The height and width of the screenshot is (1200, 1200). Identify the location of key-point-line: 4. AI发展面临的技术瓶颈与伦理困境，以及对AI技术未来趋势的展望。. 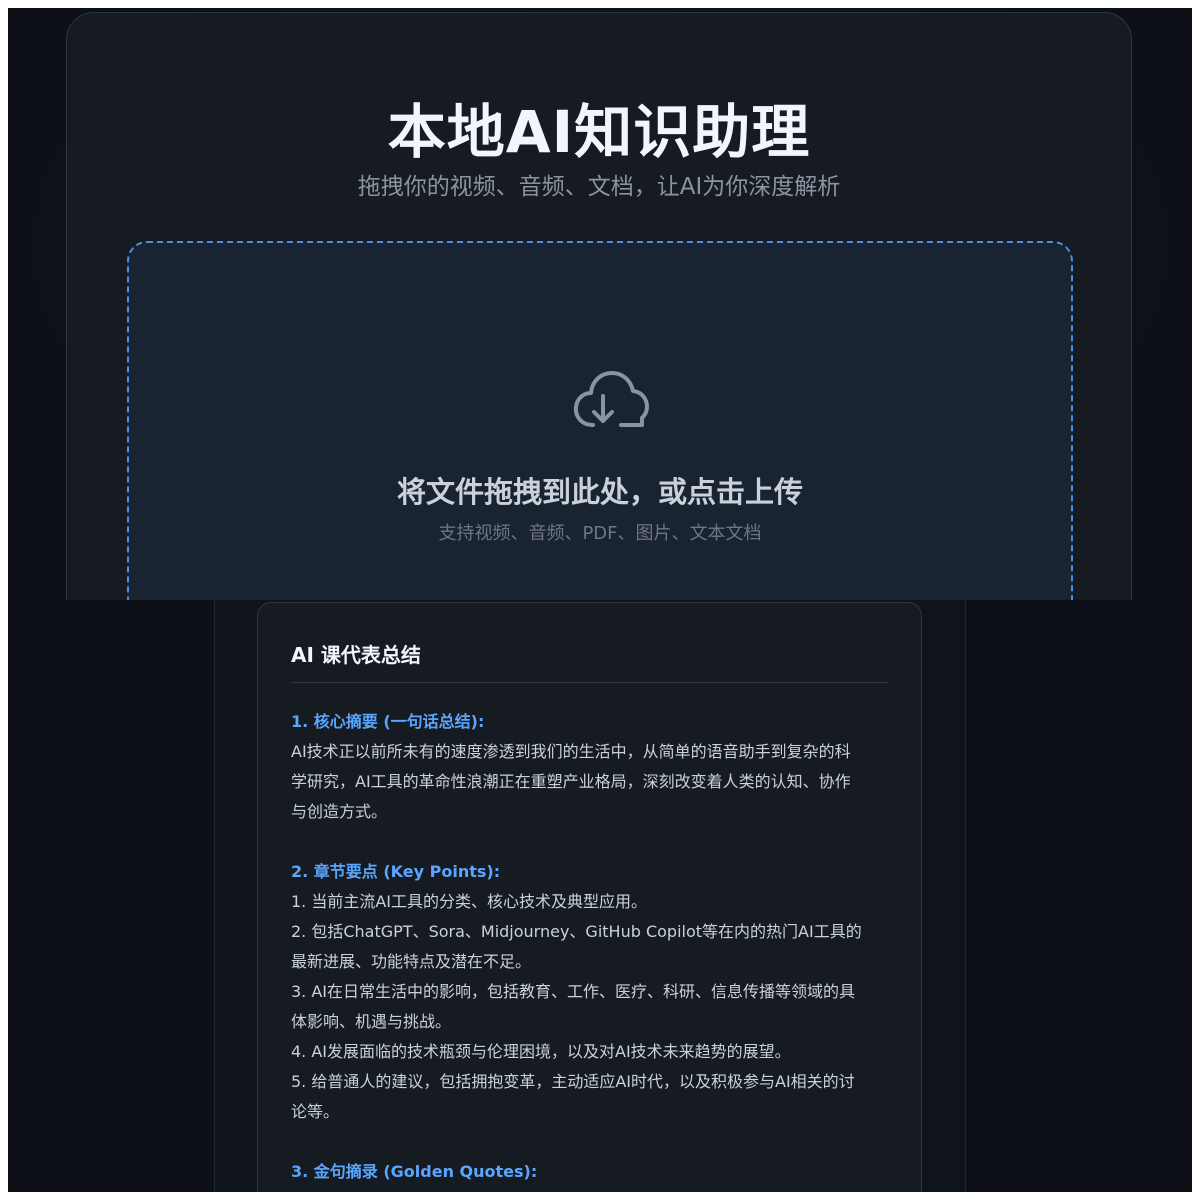
(541, 1051).